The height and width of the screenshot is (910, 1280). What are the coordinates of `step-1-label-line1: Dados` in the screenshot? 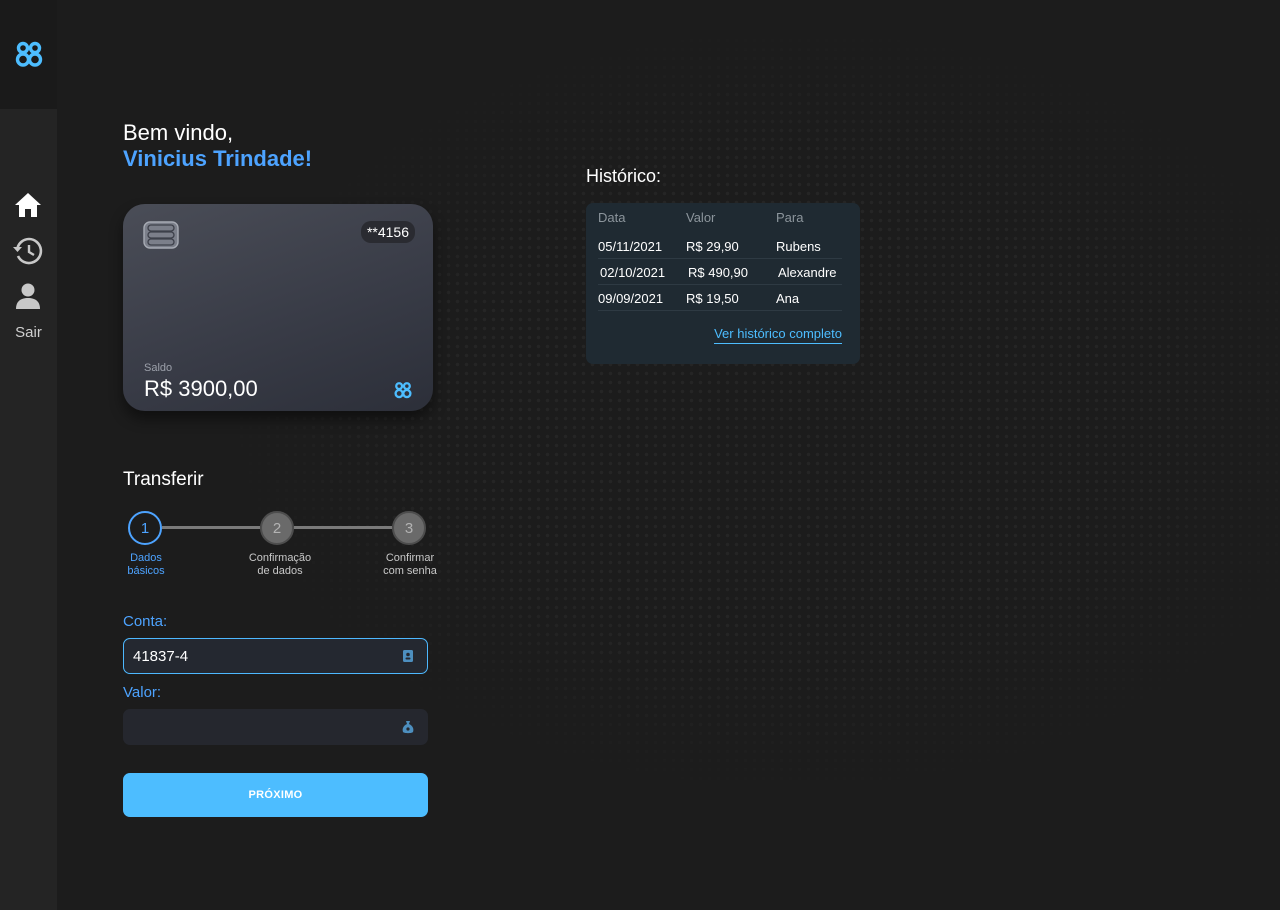 It's located at (146, 558).